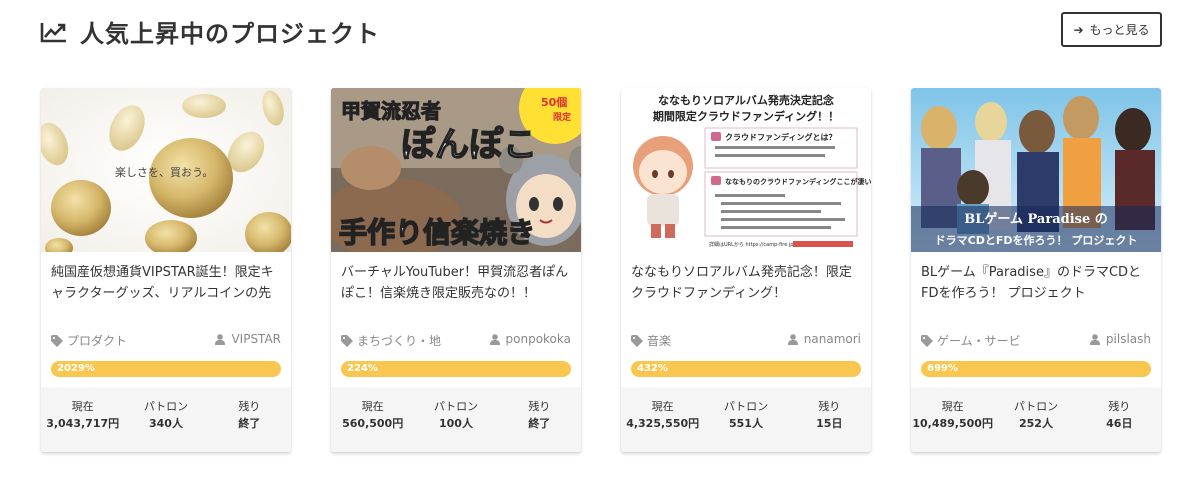 The image size is (1202, 478). Describe the element at coordinates (373, 423) in the screenshot. I see `stat-current-value: 560,500円` at that location.